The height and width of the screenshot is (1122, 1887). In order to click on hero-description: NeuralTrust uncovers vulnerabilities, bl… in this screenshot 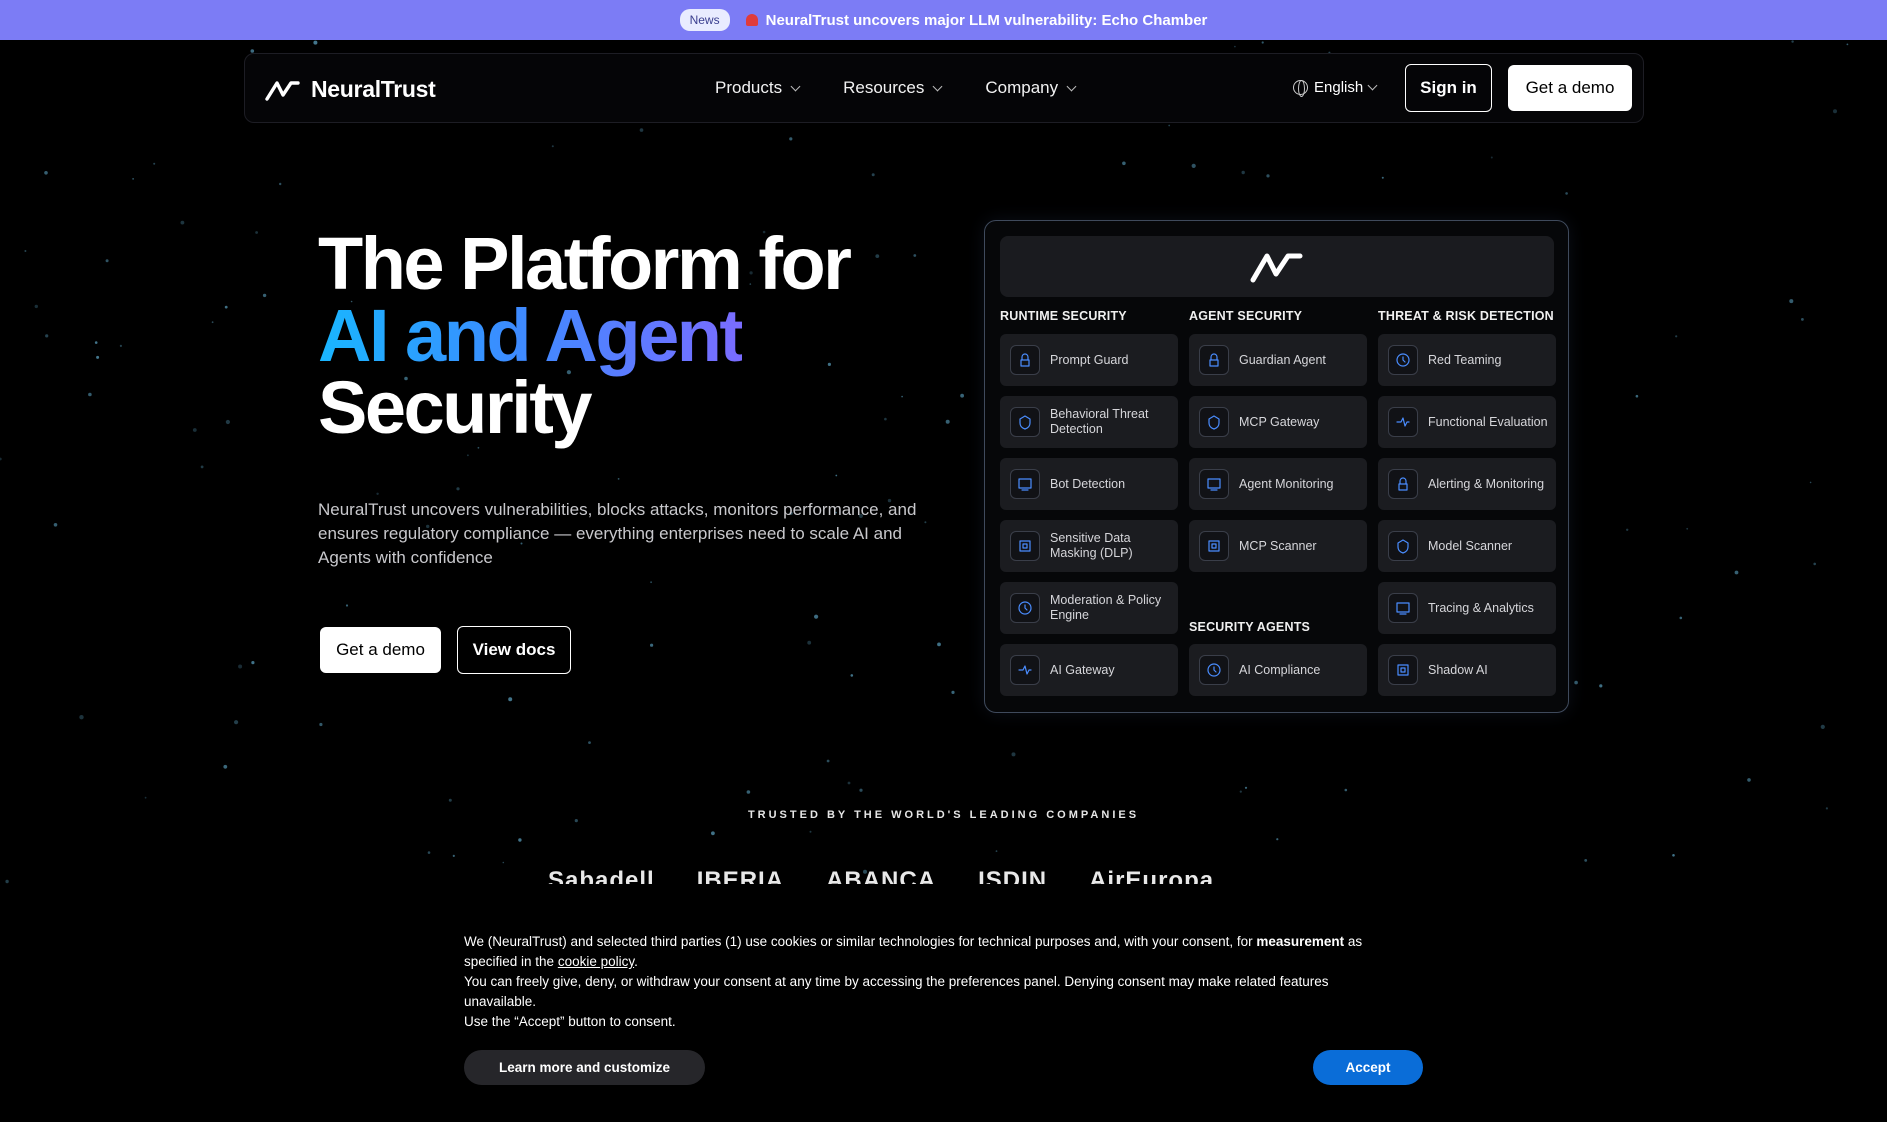, I will do `click(617, 533)`.